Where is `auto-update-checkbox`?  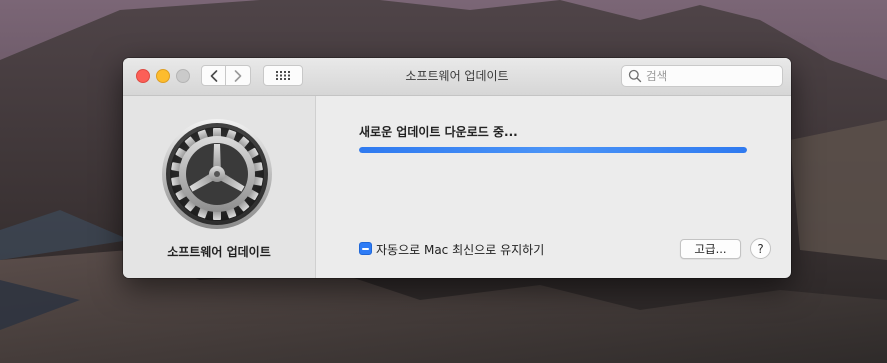 auto-update-checkbox is located at coordinates (365, 248).